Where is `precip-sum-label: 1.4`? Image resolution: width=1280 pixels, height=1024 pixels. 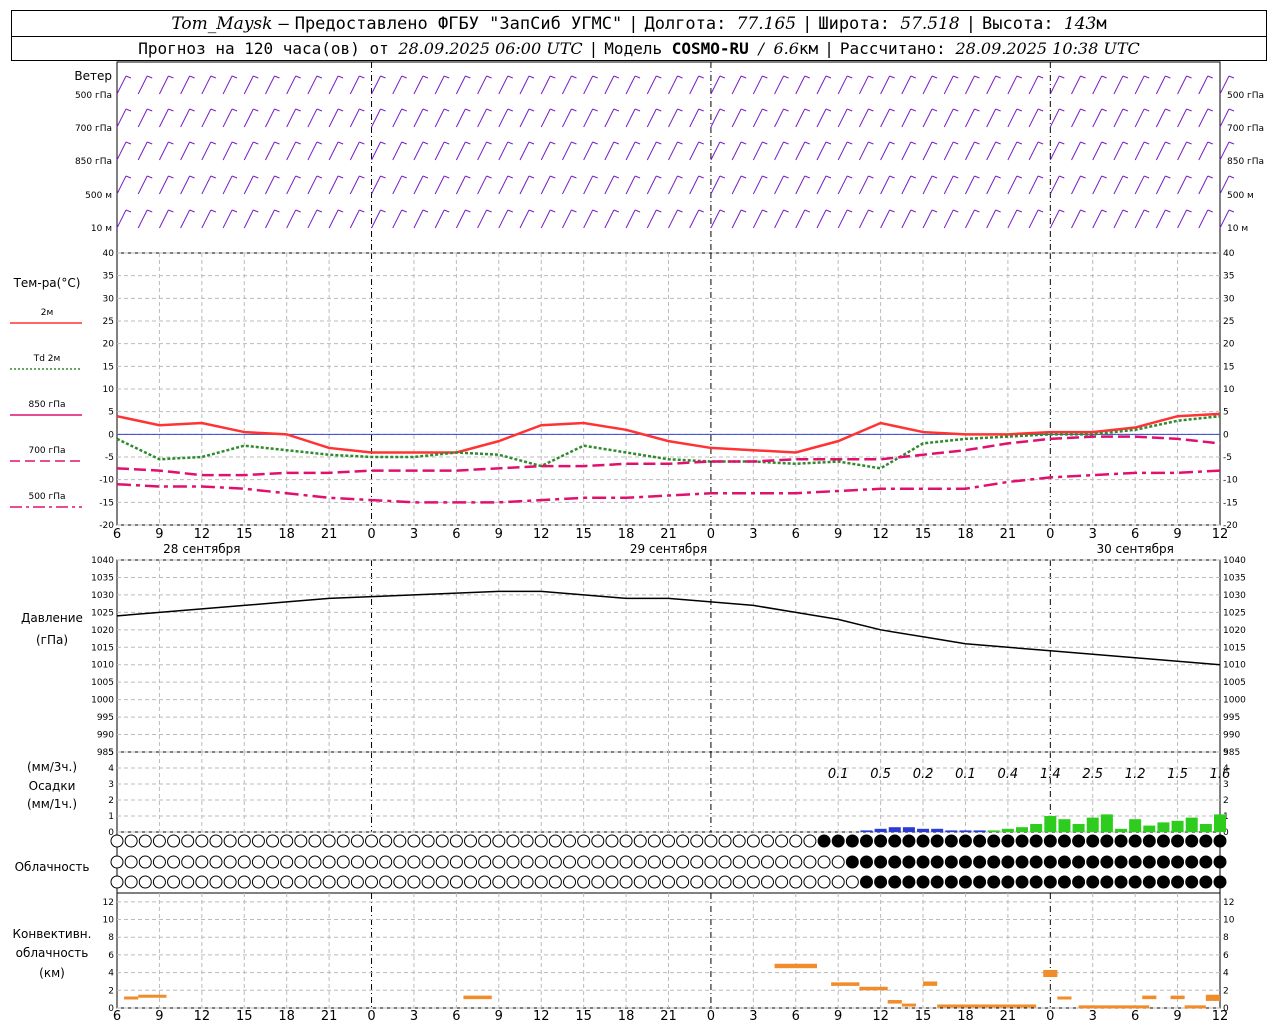
precip-sum-label: 1.4 is located at coordinates (1050, 774).